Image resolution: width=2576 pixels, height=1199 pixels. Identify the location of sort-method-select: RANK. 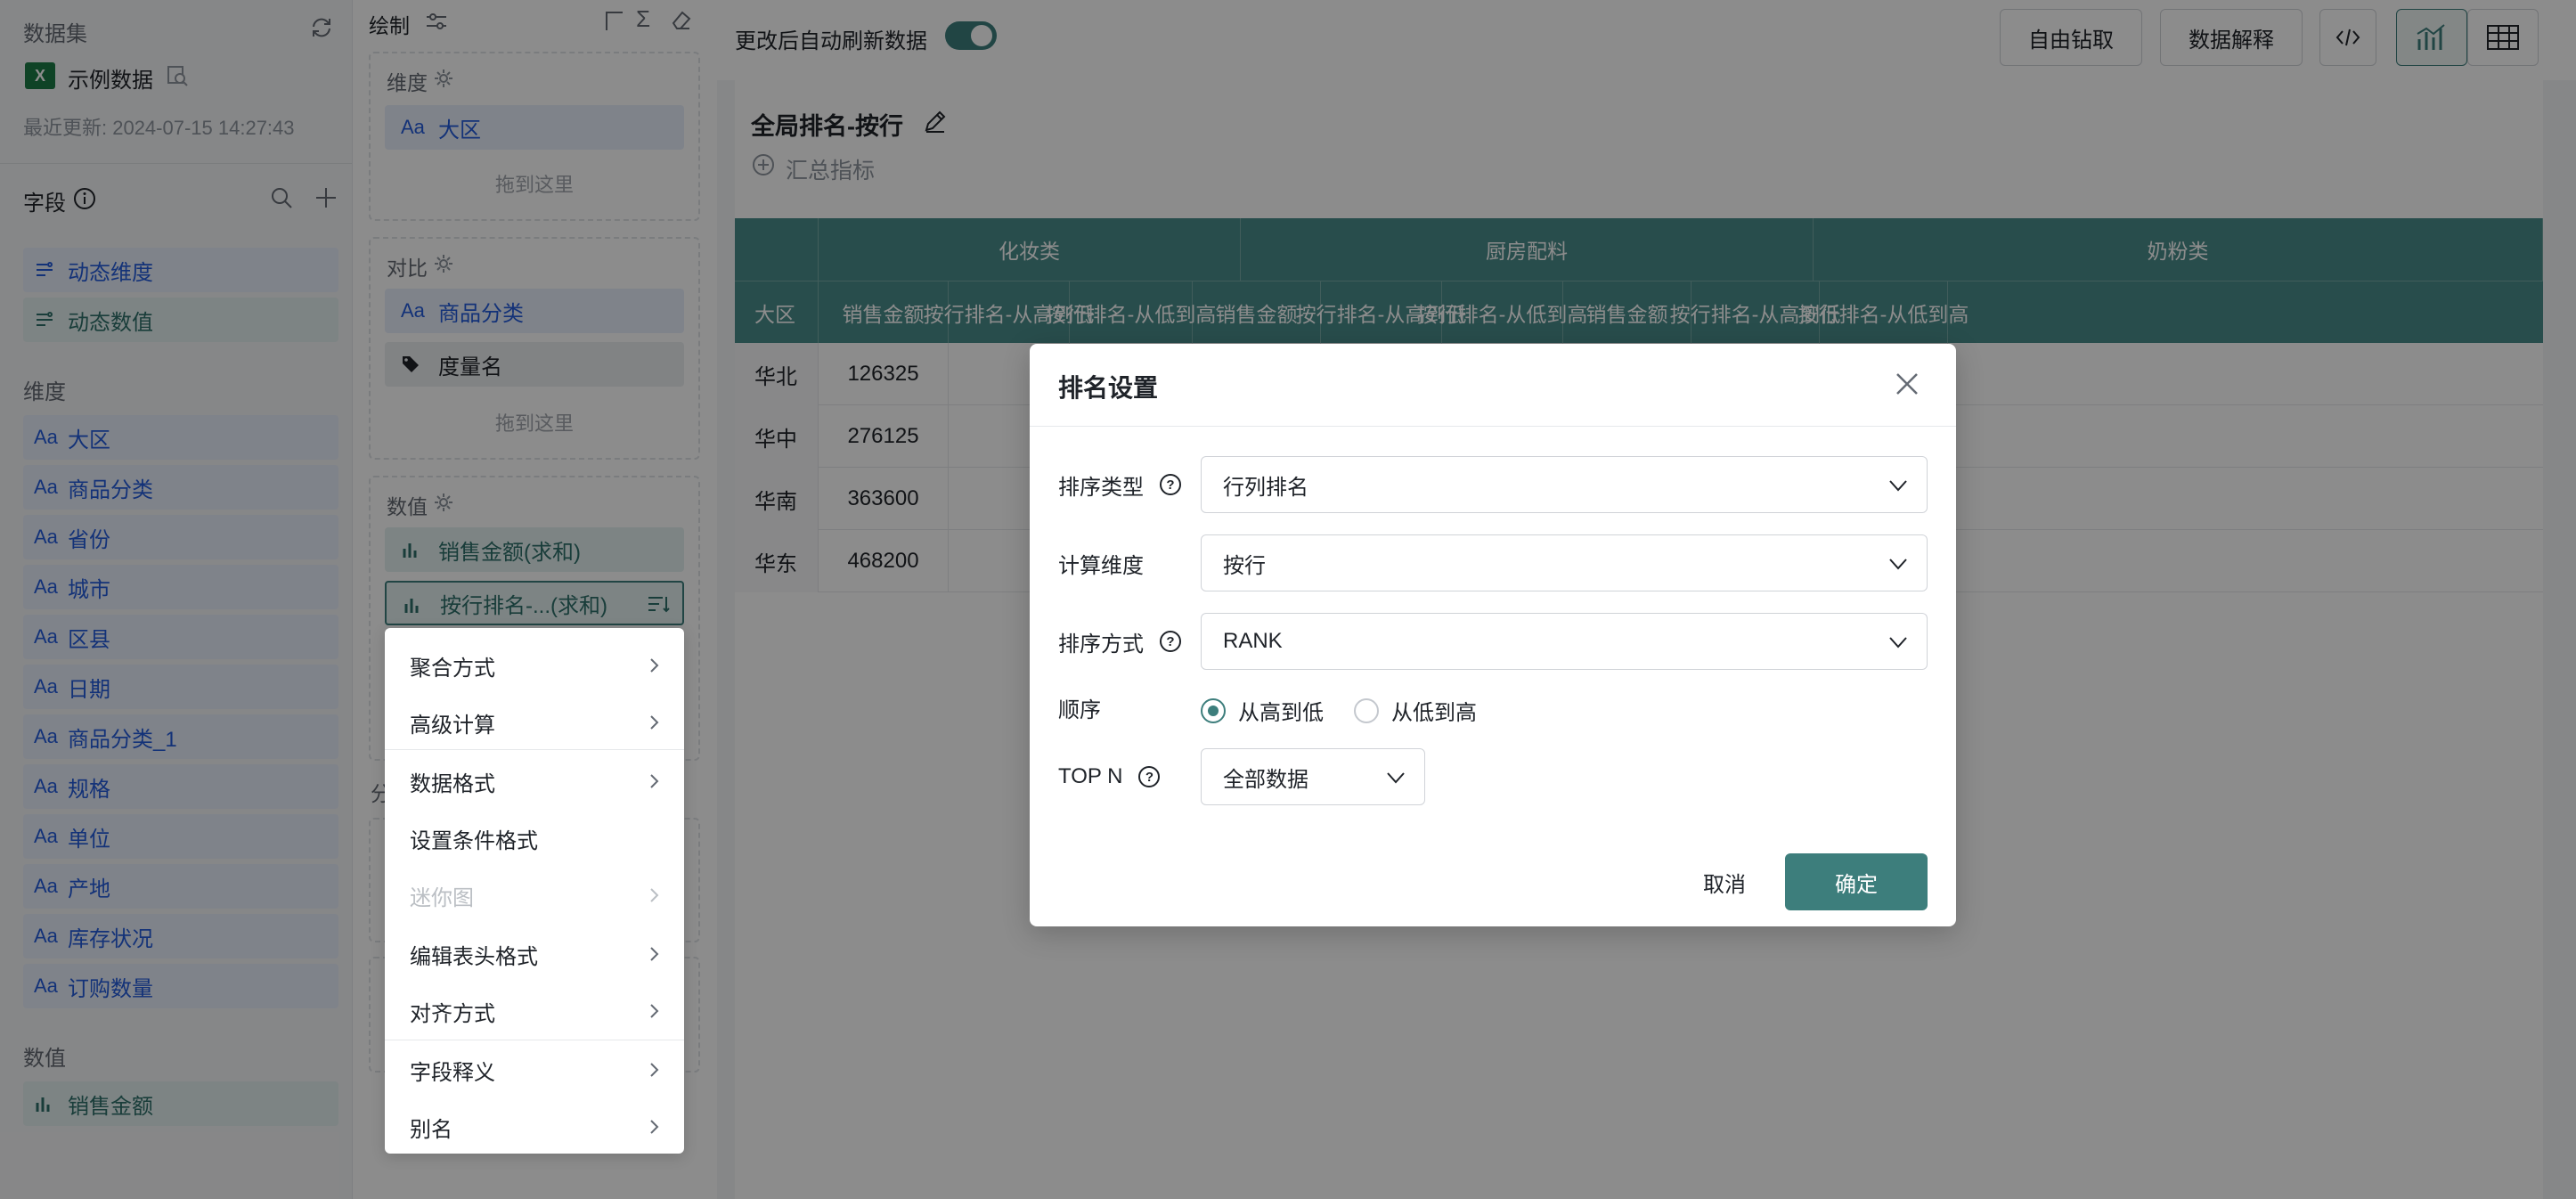
(1565, 641).